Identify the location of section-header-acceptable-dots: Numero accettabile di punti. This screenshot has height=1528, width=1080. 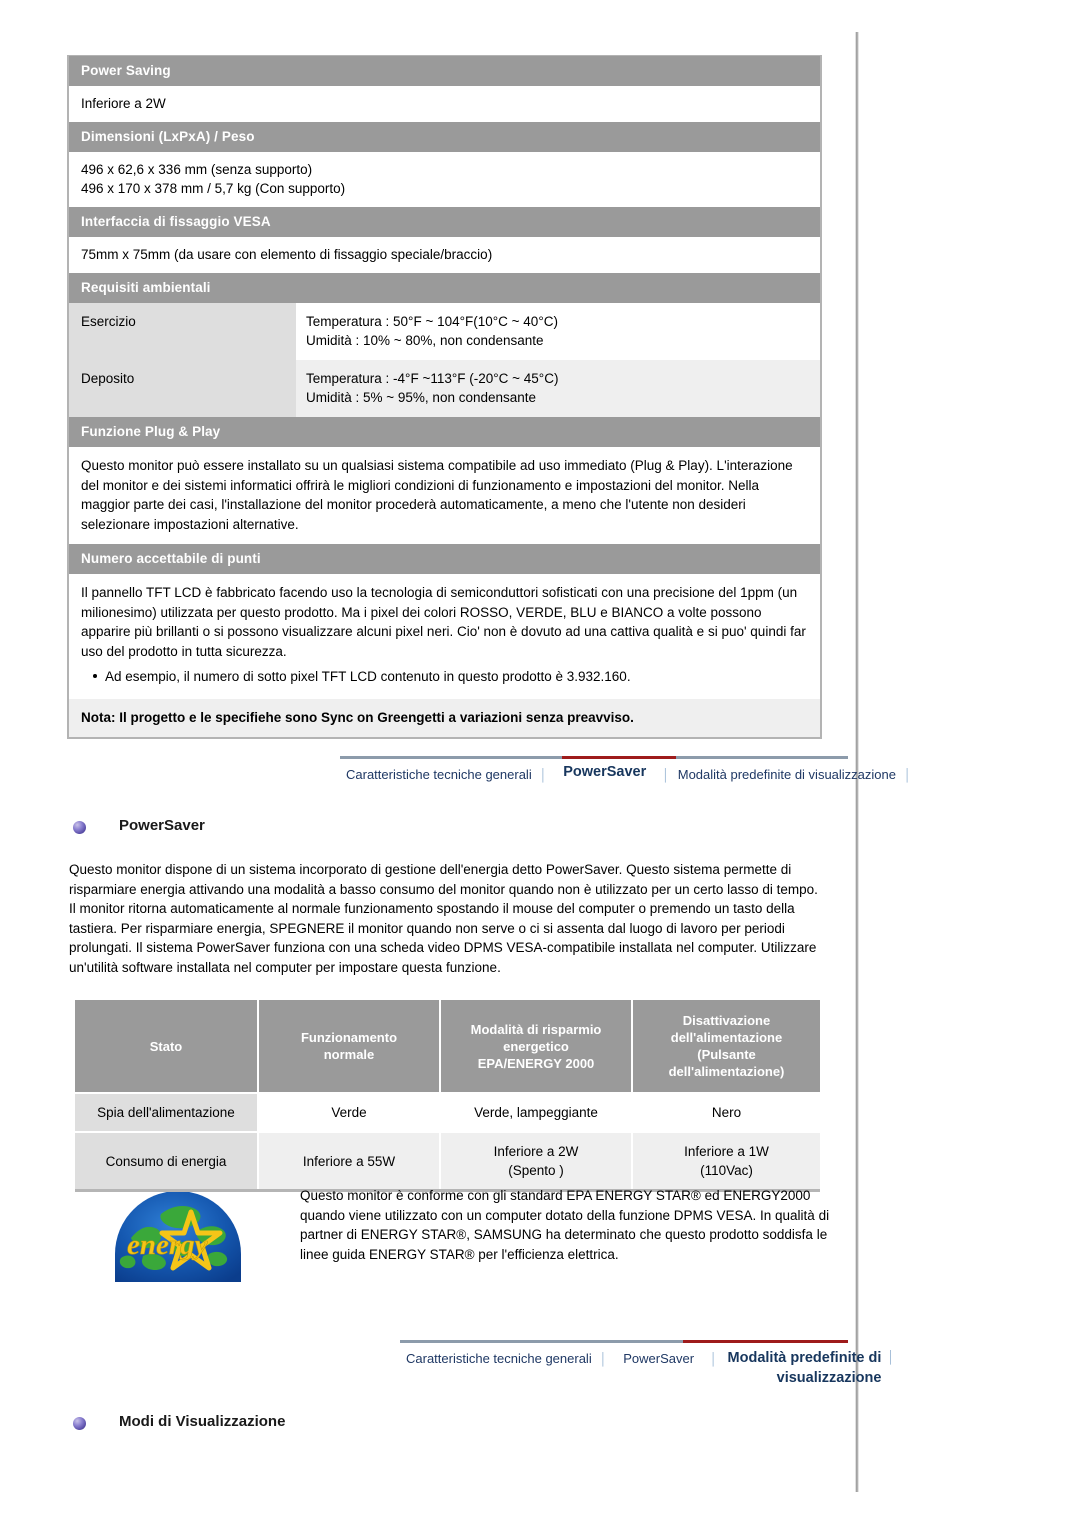
(444, 559).